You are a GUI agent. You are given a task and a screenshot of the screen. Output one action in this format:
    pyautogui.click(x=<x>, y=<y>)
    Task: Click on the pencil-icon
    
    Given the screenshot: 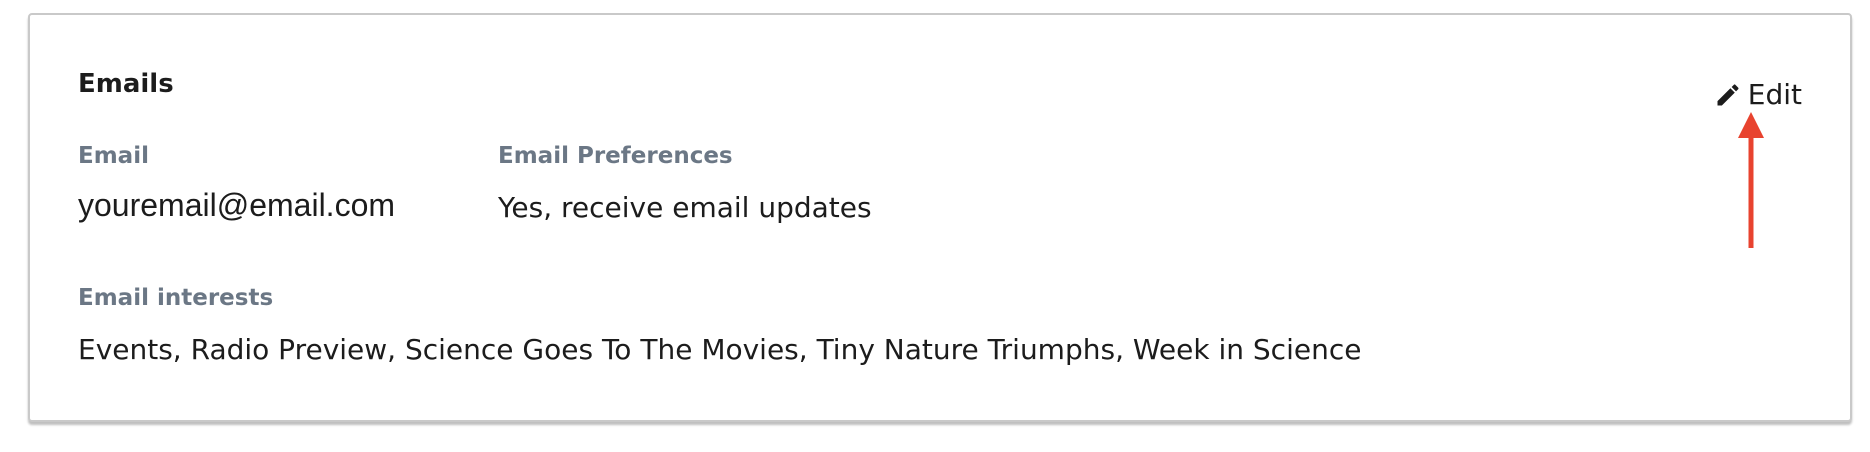 What is the action you would take?
    pyautogui.click(x=1728, y=95)
    